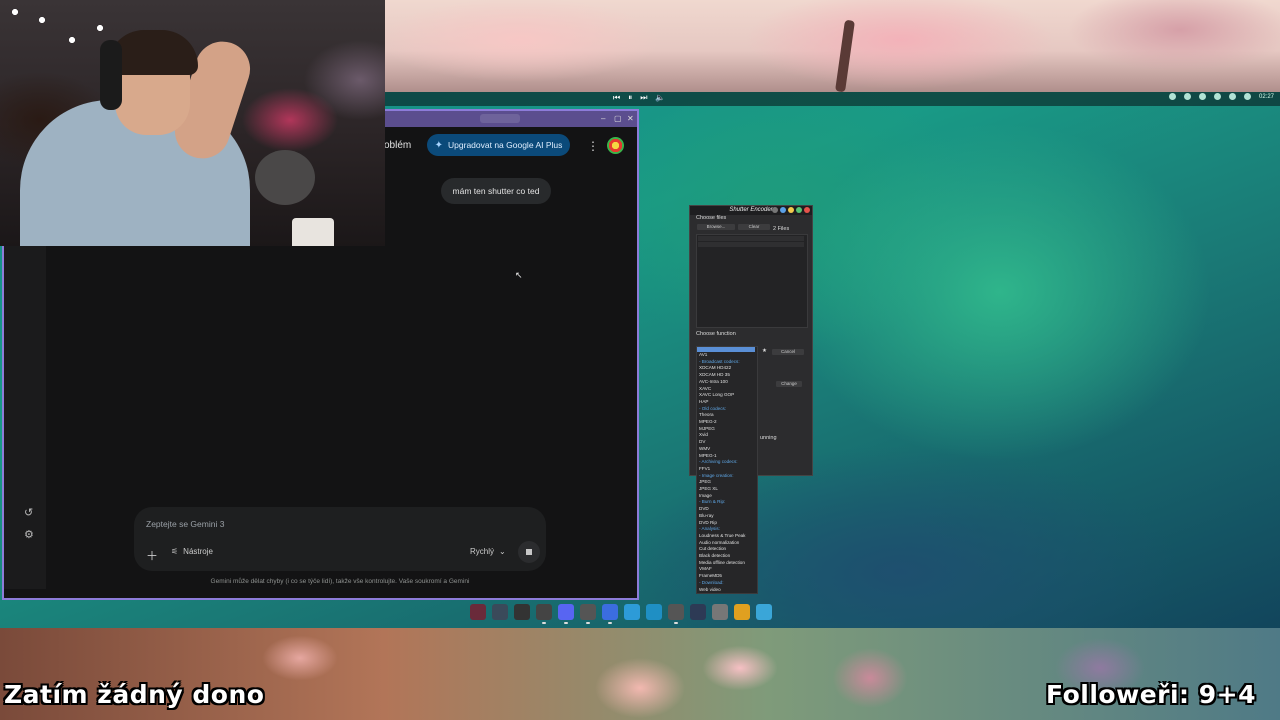  What do you see at coordinates (621, 614) in the screenshot?
I see `taskbar` at bounding box center [621, 614].